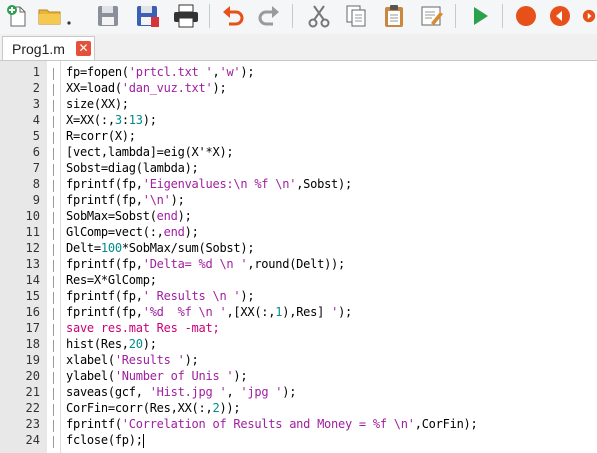 Image resolution: width=597 pixels, height=453 pixels. I want to click on code-line: 15 fprintf(fp,' Results \n ');, so click(298, 296).